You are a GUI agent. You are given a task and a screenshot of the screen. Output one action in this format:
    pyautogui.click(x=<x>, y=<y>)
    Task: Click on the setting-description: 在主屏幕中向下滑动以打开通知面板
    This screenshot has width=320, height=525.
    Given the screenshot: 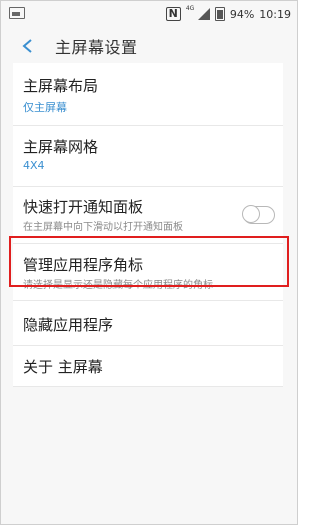 What is the action you would take?
    pyautogui.click(x=103, y=227)
    